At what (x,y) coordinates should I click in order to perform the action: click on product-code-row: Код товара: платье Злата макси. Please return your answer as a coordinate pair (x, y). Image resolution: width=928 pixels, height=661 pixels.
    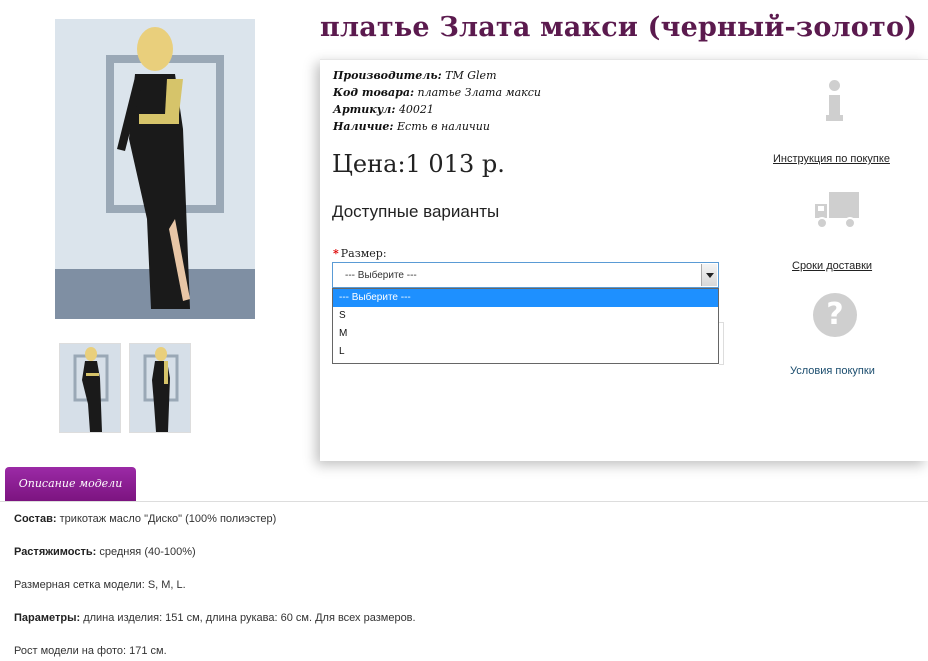
    Looking at the image, I should click on (437, 92).